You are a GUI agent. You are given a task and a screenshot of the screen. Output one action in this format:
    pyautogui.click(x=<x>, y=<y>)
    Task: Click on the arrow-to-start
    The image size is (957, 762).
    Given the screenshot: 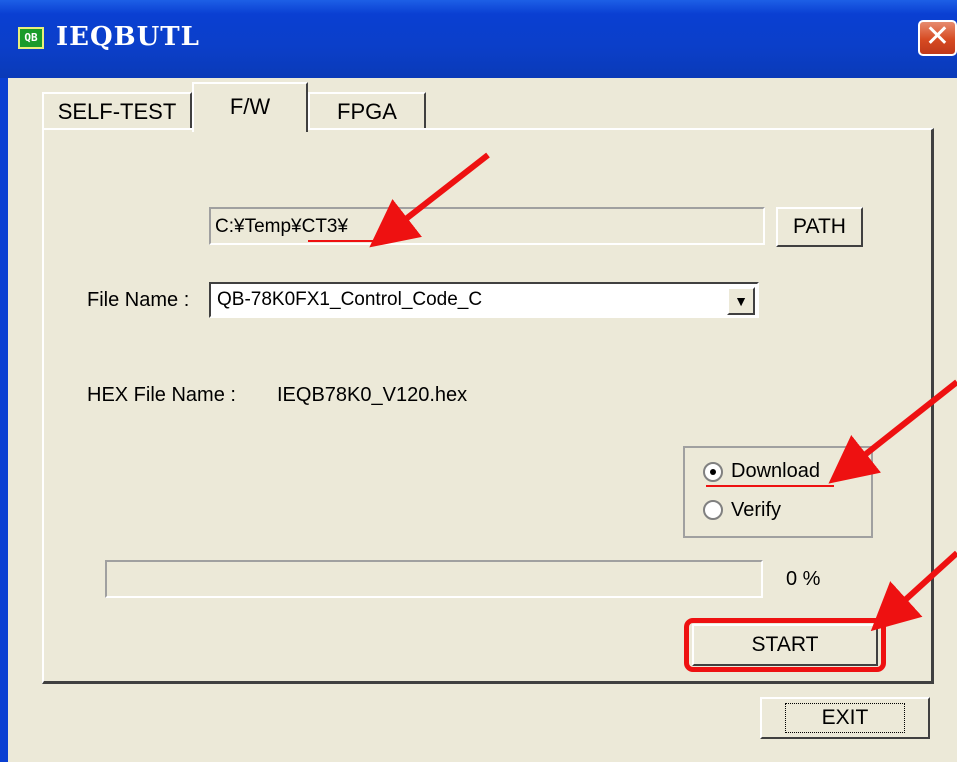 What is the action you would take?
    pyautogui.click(x=913, y=591)
    